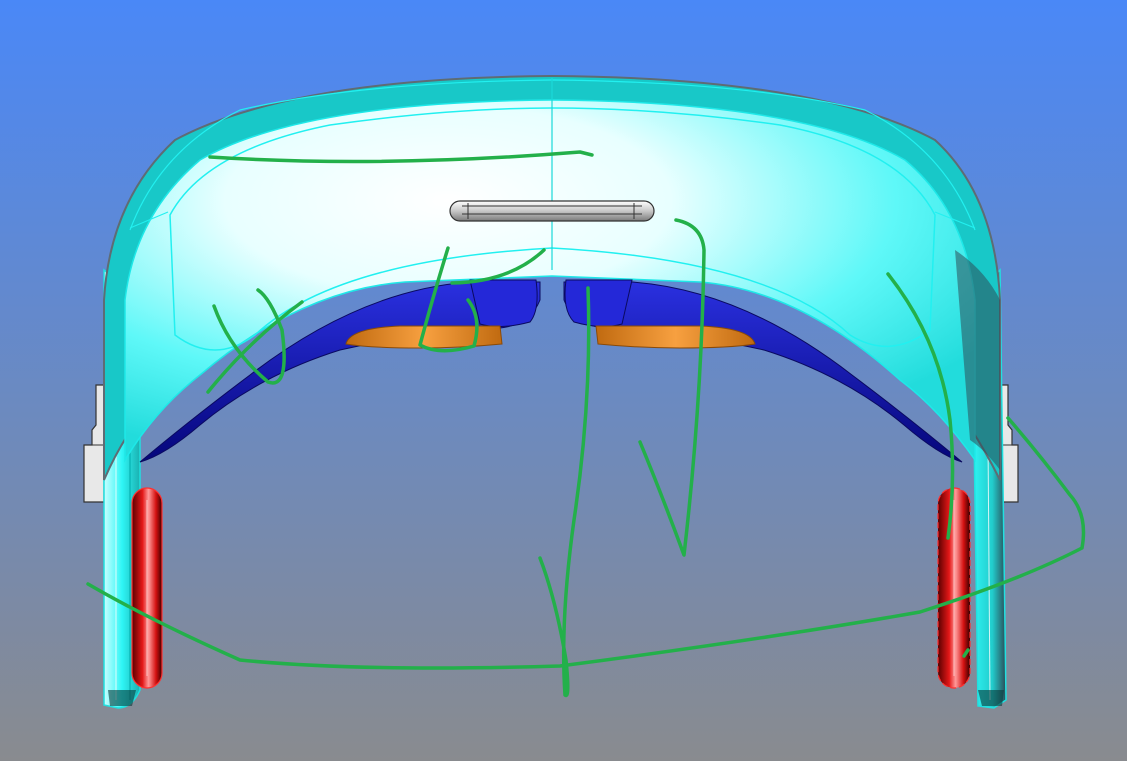 This screenshot has width=1127, height=761. What do you see at coordinates (954, 588) in the screenshot?
I see `right-strap-pad` at bounding box center [954, 588].